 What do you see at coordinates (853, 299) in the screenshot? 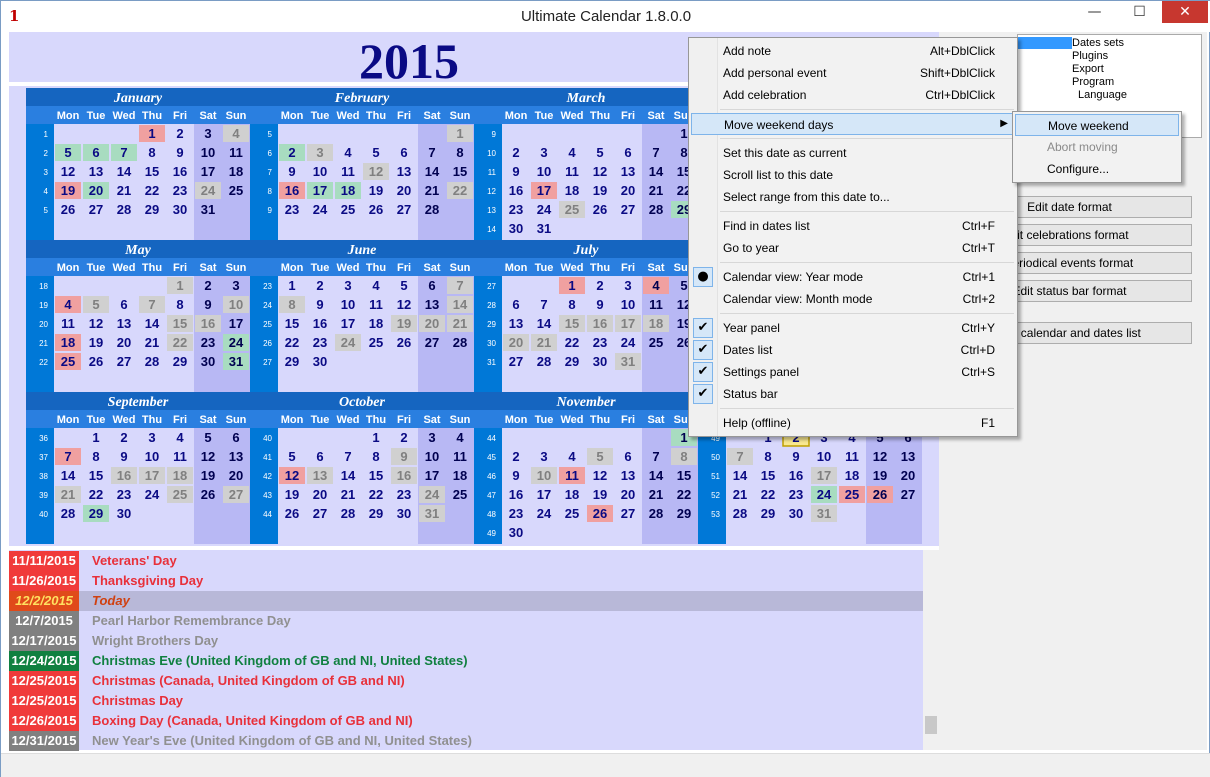
I see `menu-view-month-mode: Calendar view: Month mode Ctrl+2` at bounding box center [853, 299].